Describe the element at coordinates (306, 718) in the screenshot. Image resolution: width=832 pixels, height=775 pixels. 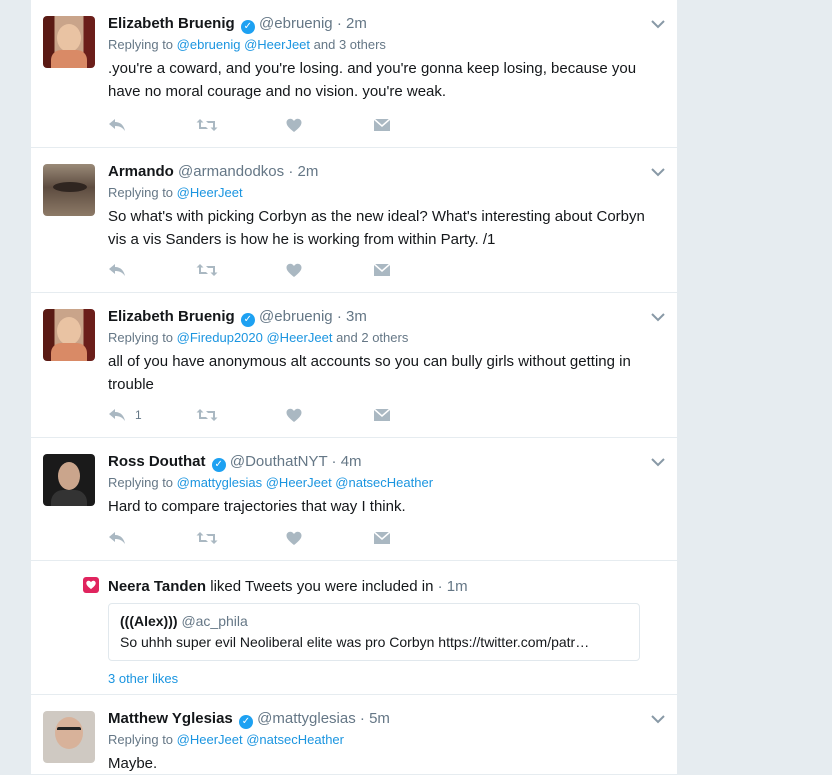
I see `author-handle: @mattyglesias` at that location.